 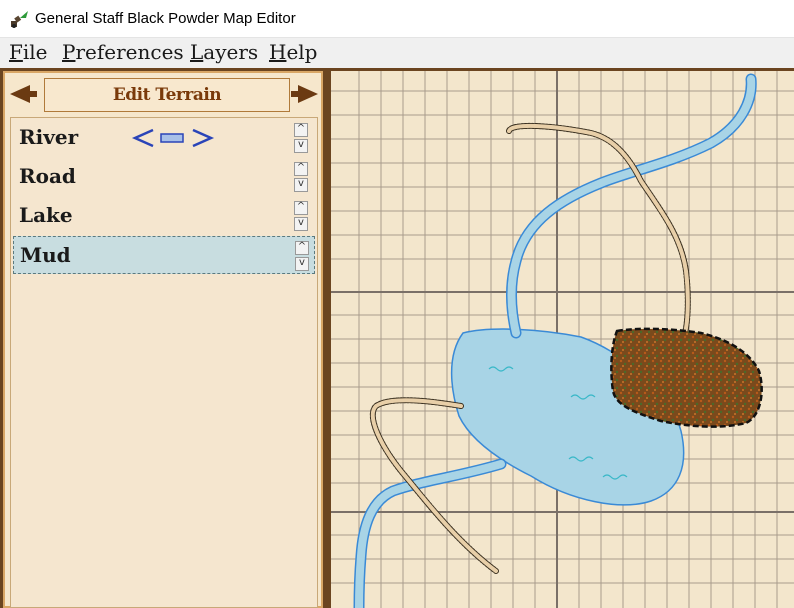 I want to click on menu-layers: Layers, so click(x=224, y=52).